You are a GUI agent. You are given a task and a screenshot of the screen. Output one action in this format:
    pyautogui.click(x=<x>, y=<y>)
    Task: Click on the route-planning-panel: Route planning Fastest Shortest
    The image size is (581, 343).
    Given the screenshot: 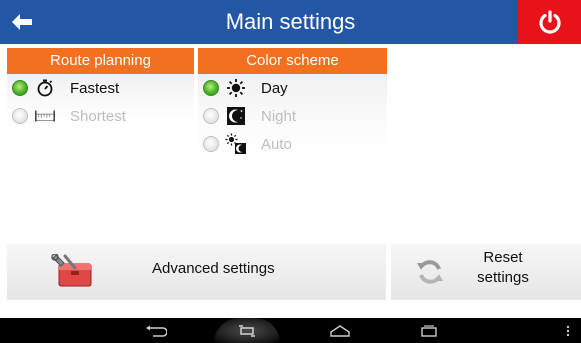 What is the action you would take?
    pyautogui.click(x=100, y=88)
    